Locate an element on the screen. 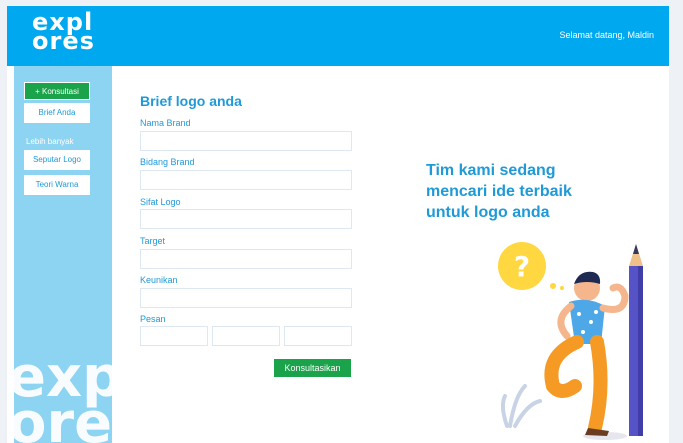 The image size is (683, 443). sidebar-item-seputar-logo: Seputar Logo is located at coordinates (57, 160).